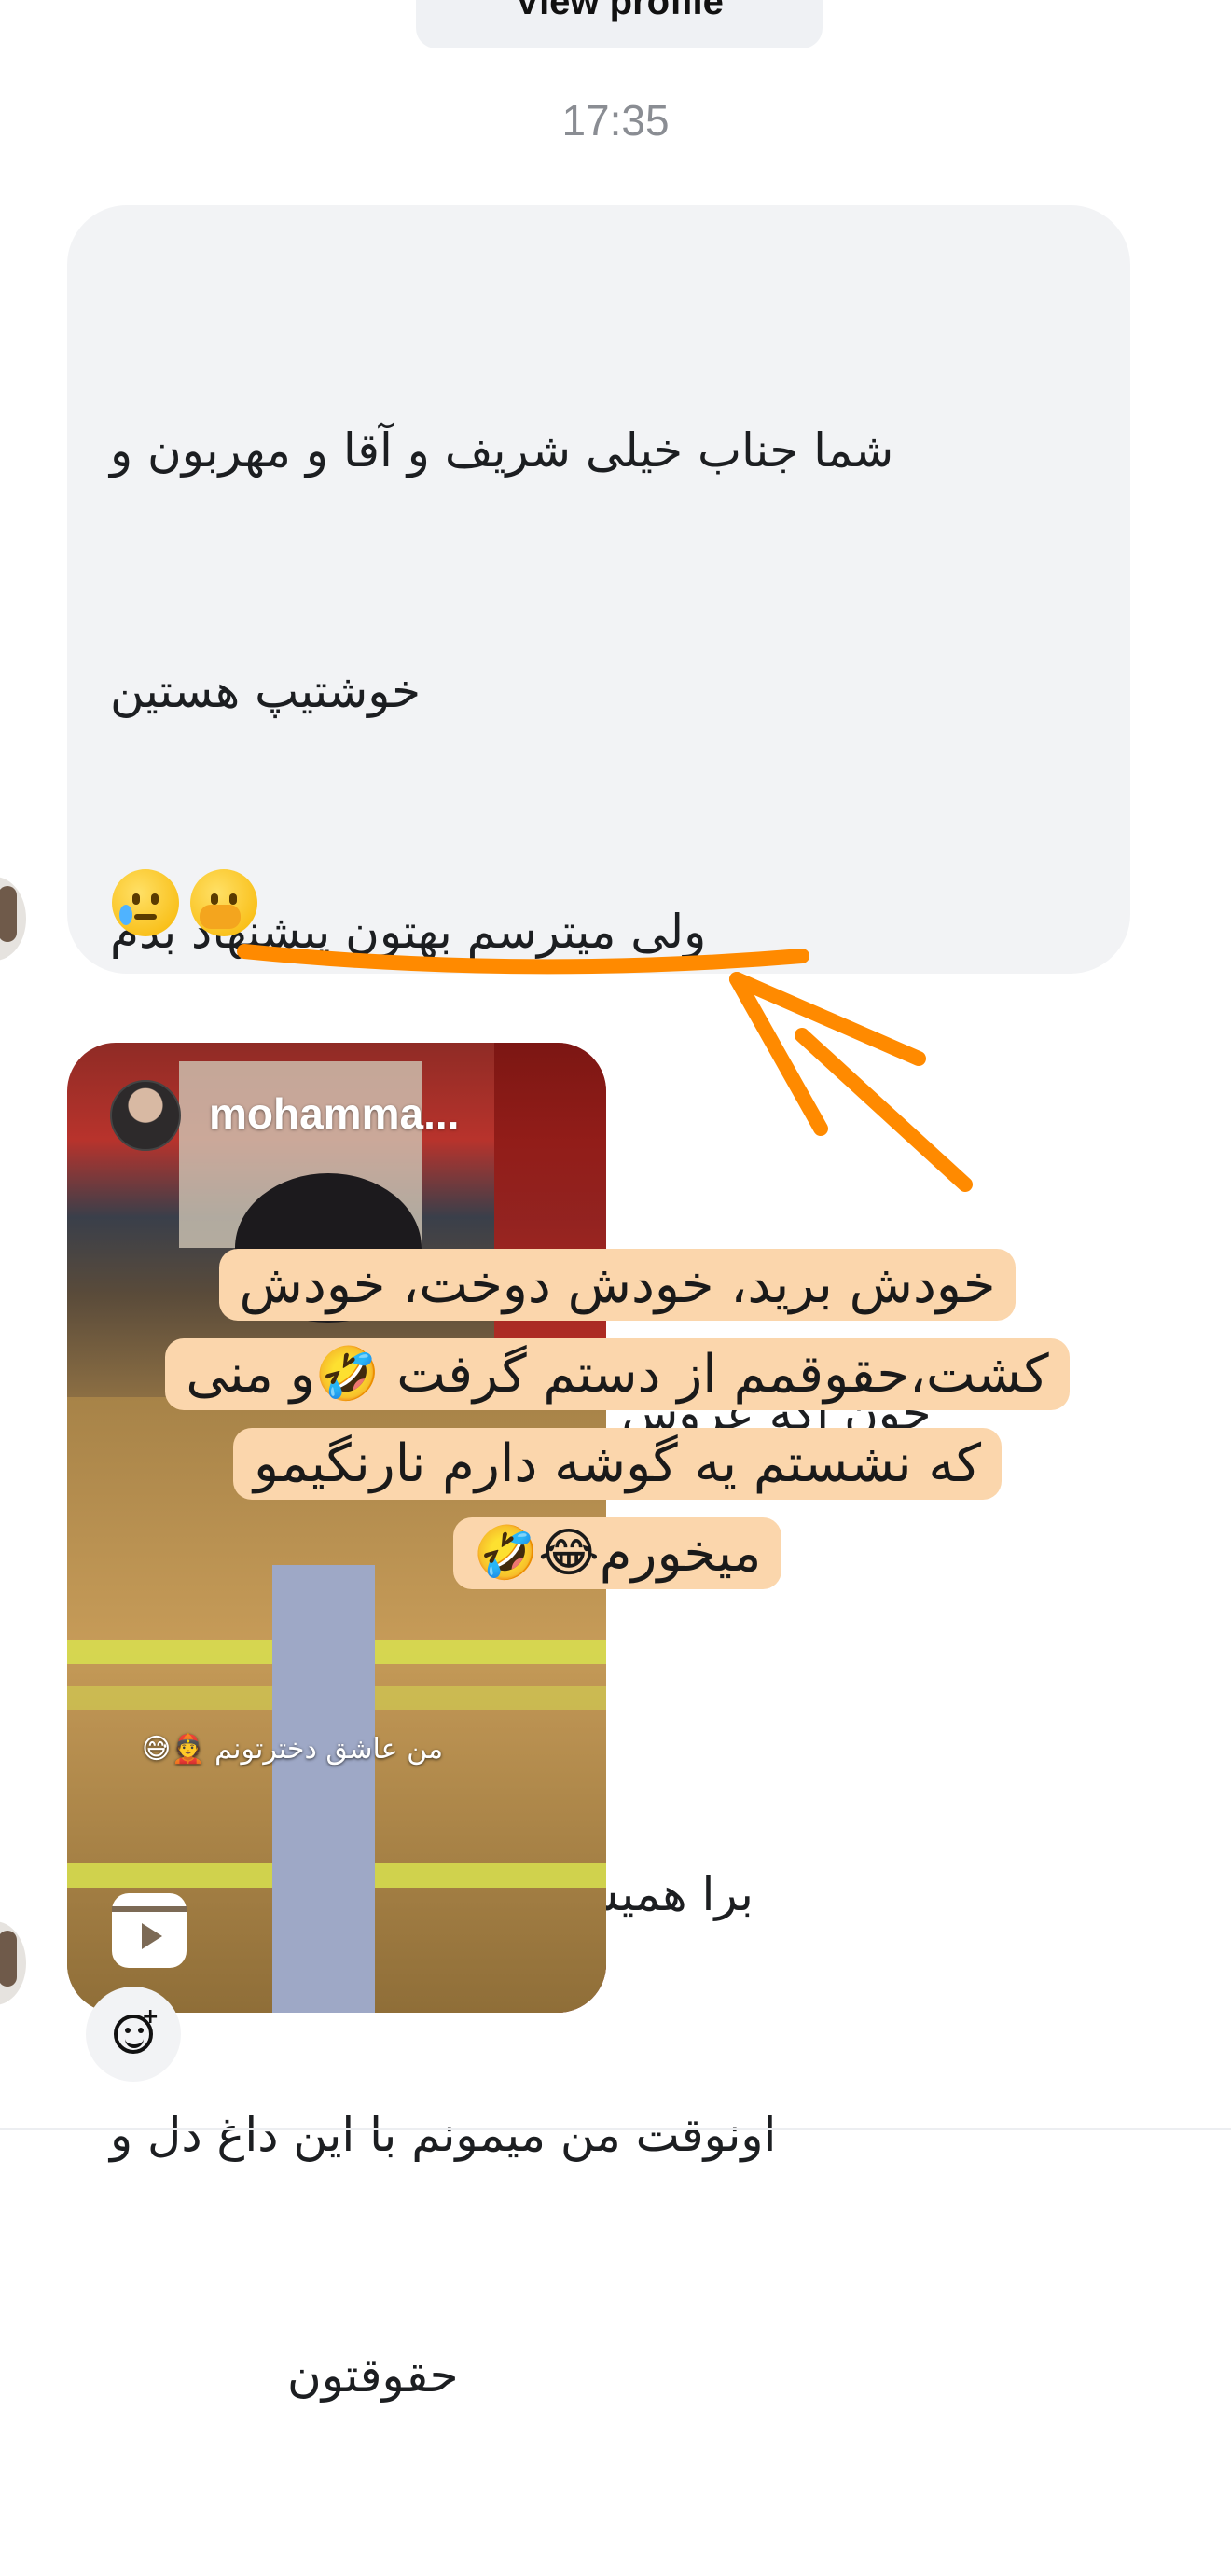  Describe the element at coordinates (617, 1553) in the screenshot. I see `sticker-line: میخورم😂🤣` at that location.